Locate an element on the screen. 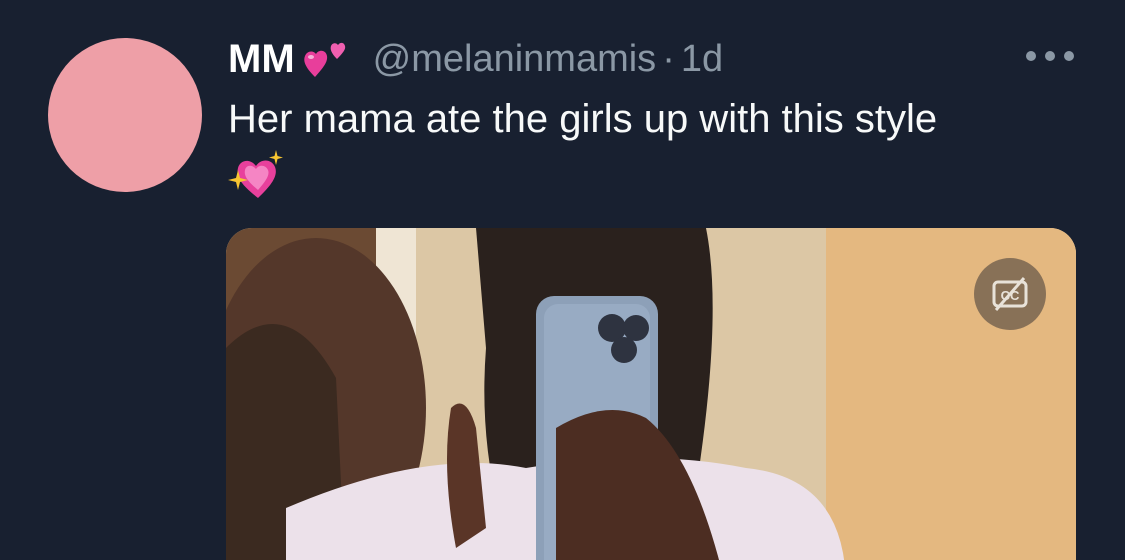  timestamp: 1d is located at coordinates (702, 59).